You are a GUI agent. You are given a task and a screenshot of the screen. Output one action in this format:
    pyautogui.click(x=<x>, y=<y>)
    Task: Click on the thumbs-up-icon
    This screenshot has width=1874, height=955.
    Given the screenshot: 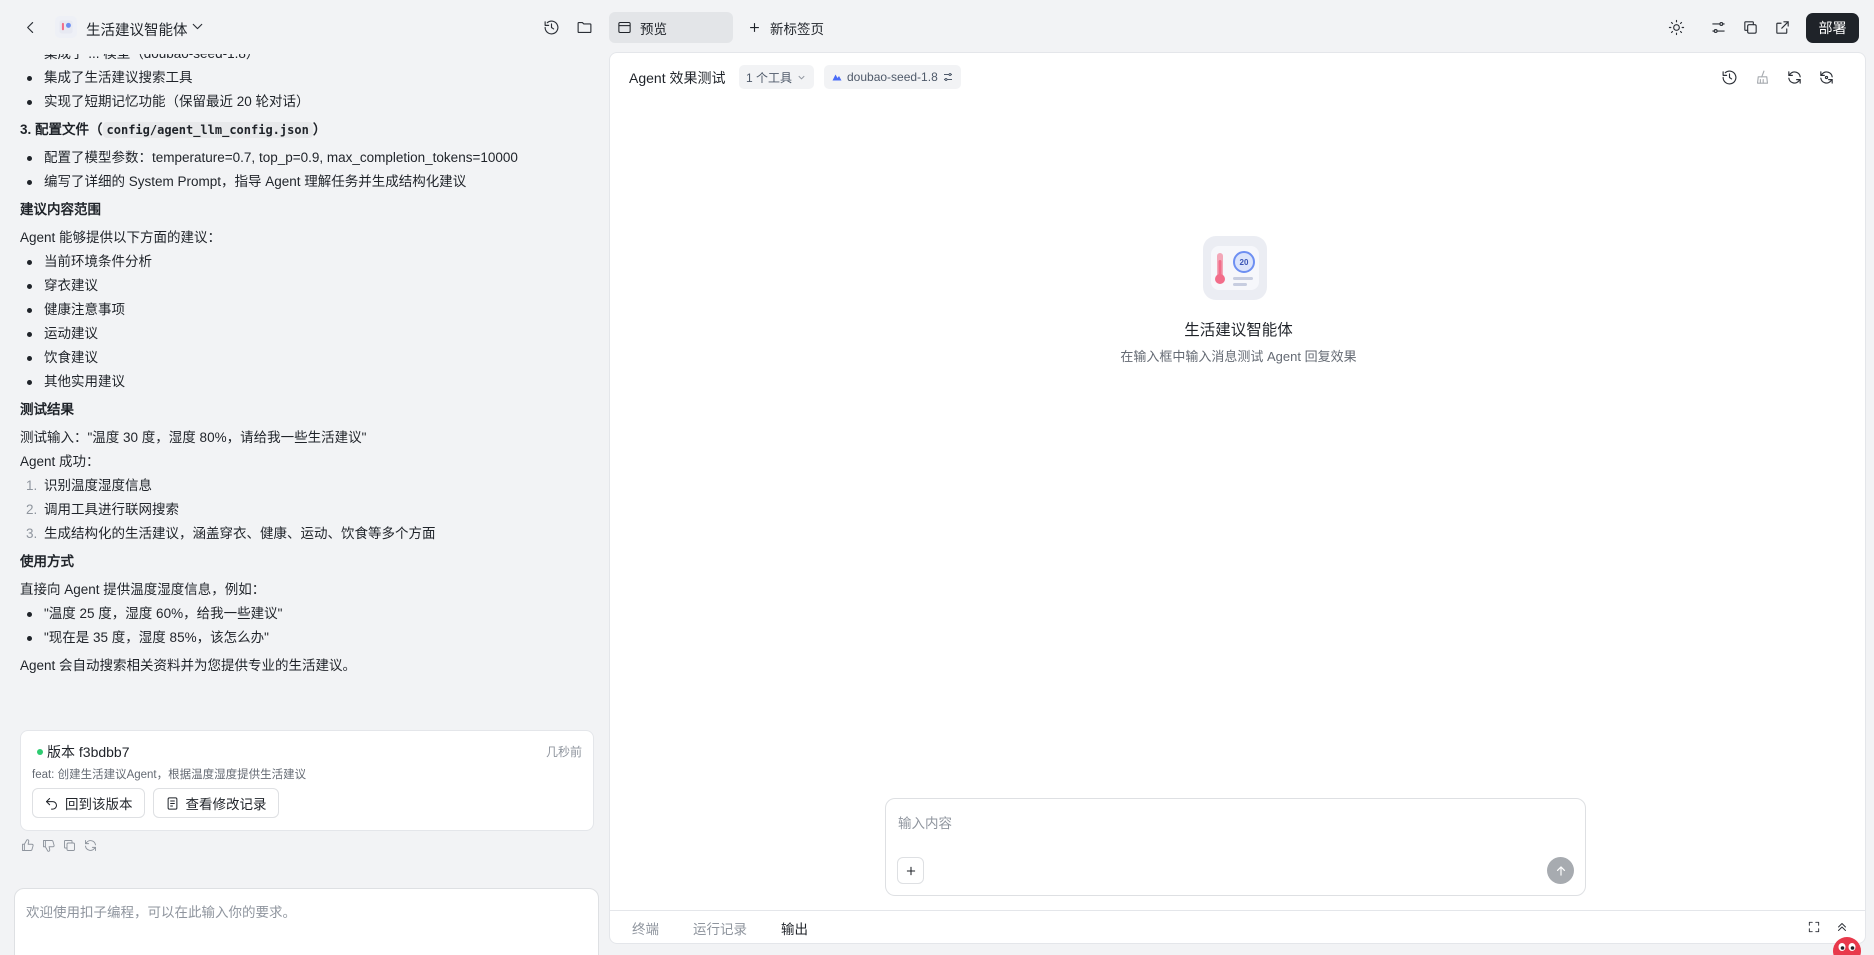 What is the action you would take?
    pyautogui.click(x=27, y=847)
    